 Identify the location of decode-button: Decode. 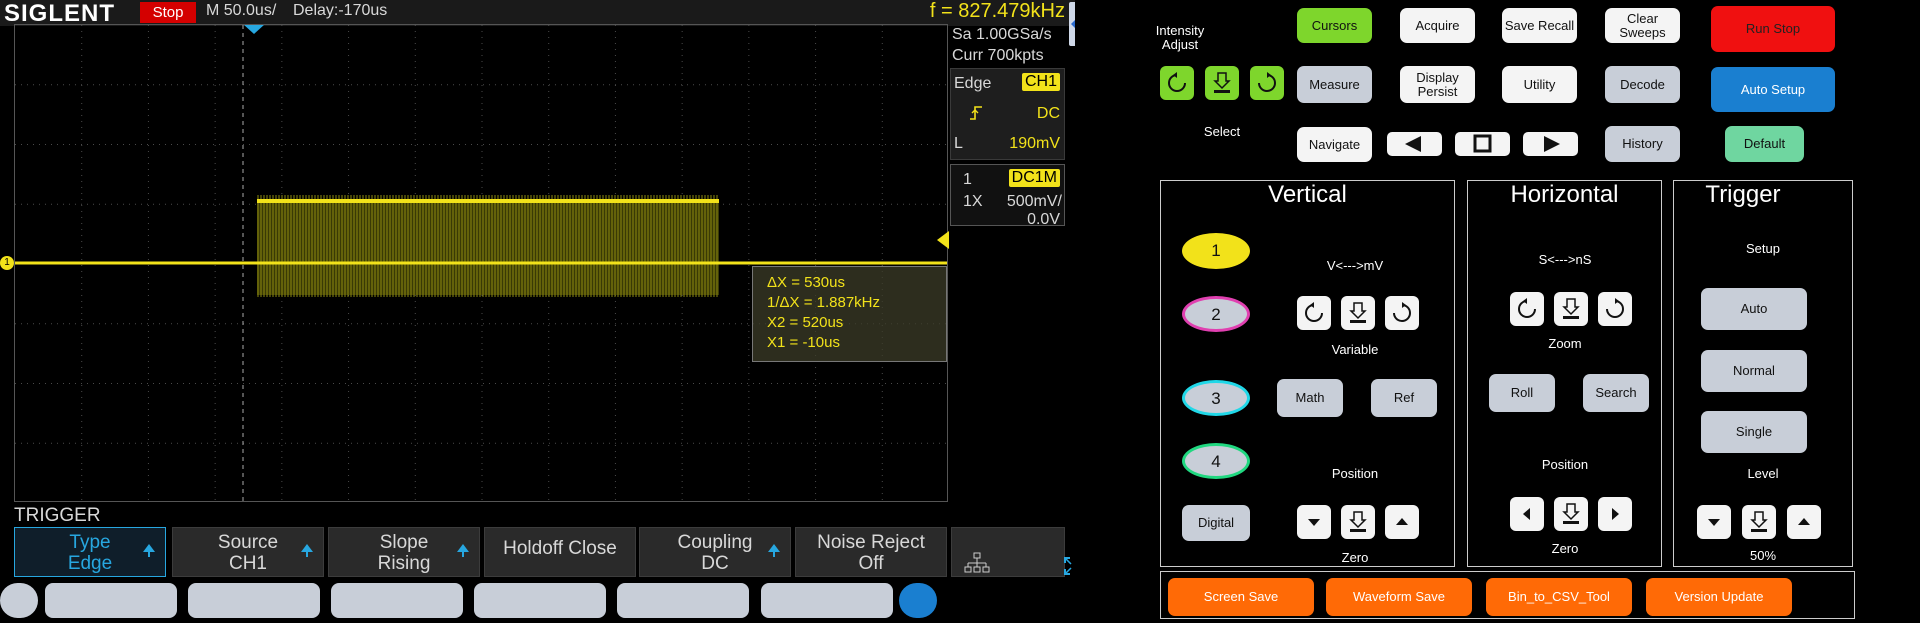
(1642, 84).